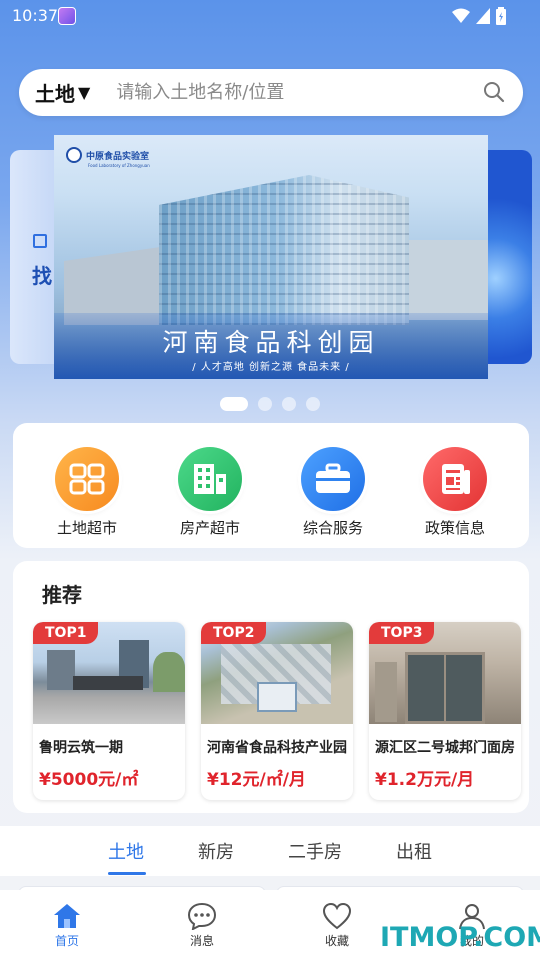  I want to click on tab-new-house: 新房, so click(216, 851).